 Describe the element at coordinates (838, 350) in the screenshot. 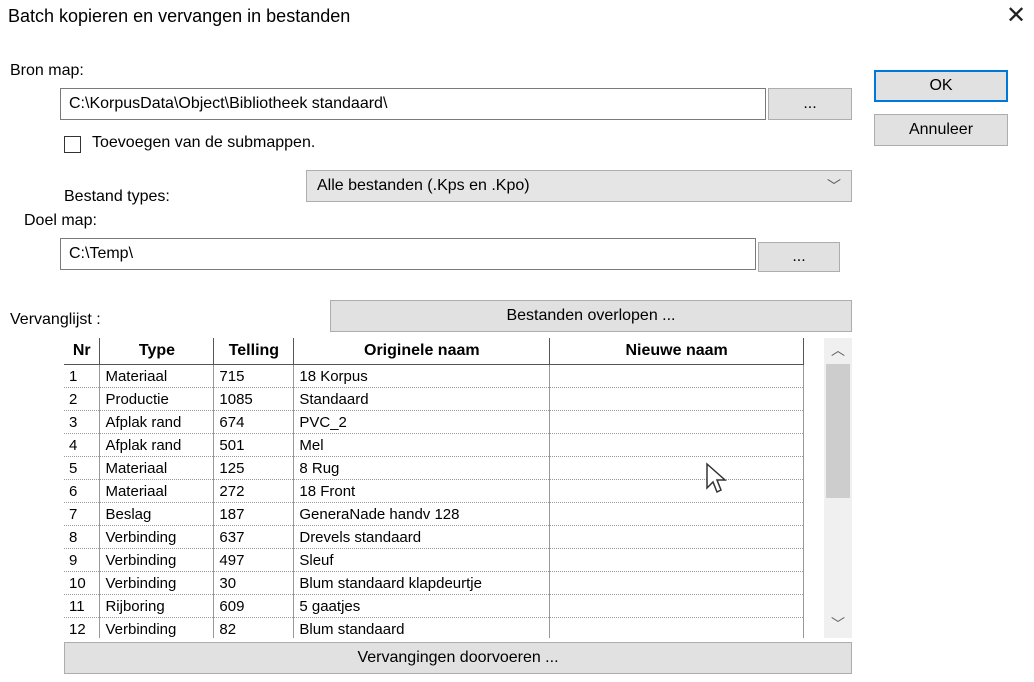

I see `scroll-up-icon: ︿` at that location.